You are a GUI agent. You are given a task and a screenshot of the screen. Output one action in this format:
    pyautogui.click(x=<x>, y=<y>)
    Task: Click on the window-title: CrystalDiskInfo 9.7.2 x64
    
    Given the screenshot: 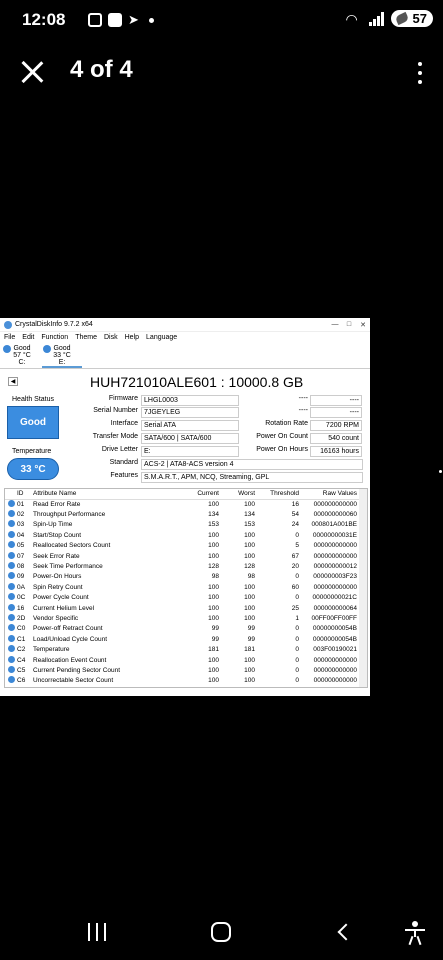 What is the action you would take?
    pyautogui.click(x=54, y=324)
    